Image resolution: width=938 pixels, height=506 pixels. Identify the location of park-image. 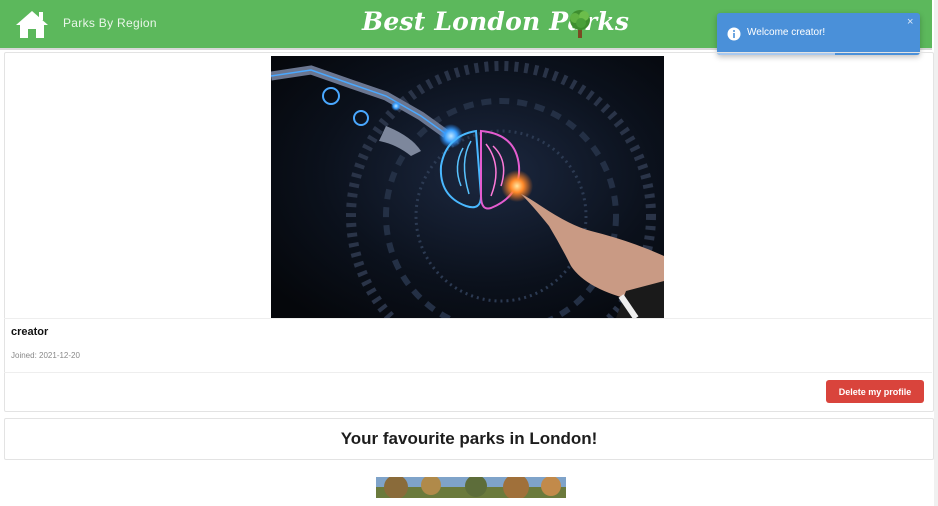
(471, 487).